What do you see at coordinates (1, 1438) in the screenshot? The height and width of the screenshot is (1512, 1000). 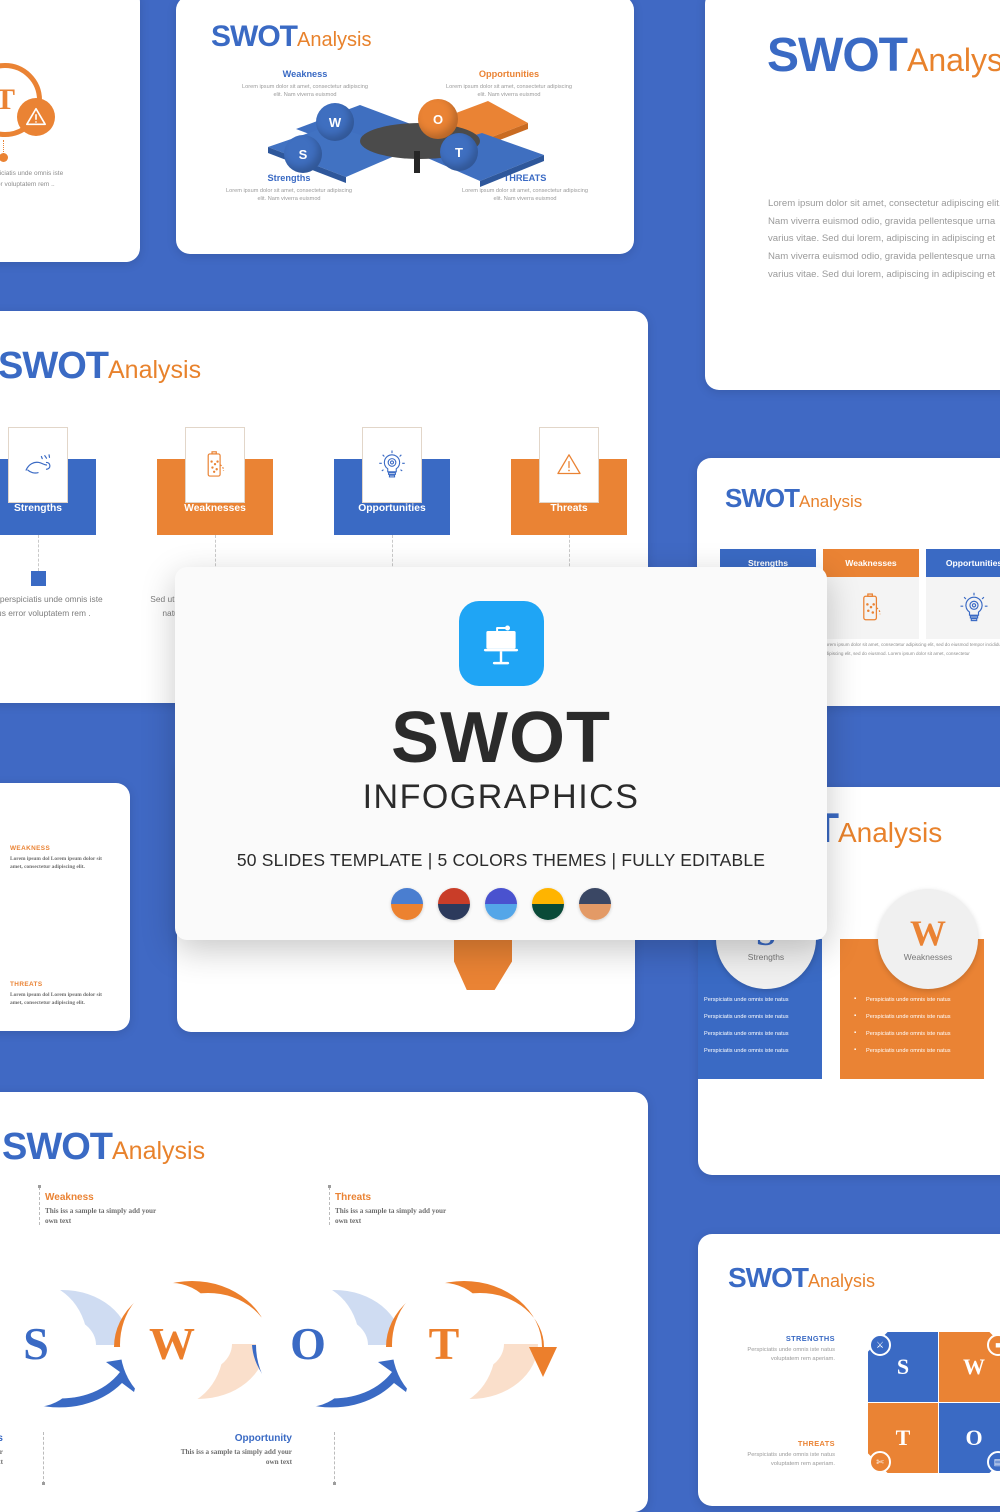 I see `caption-title: Strengths` at bounding box center [1, 1438].